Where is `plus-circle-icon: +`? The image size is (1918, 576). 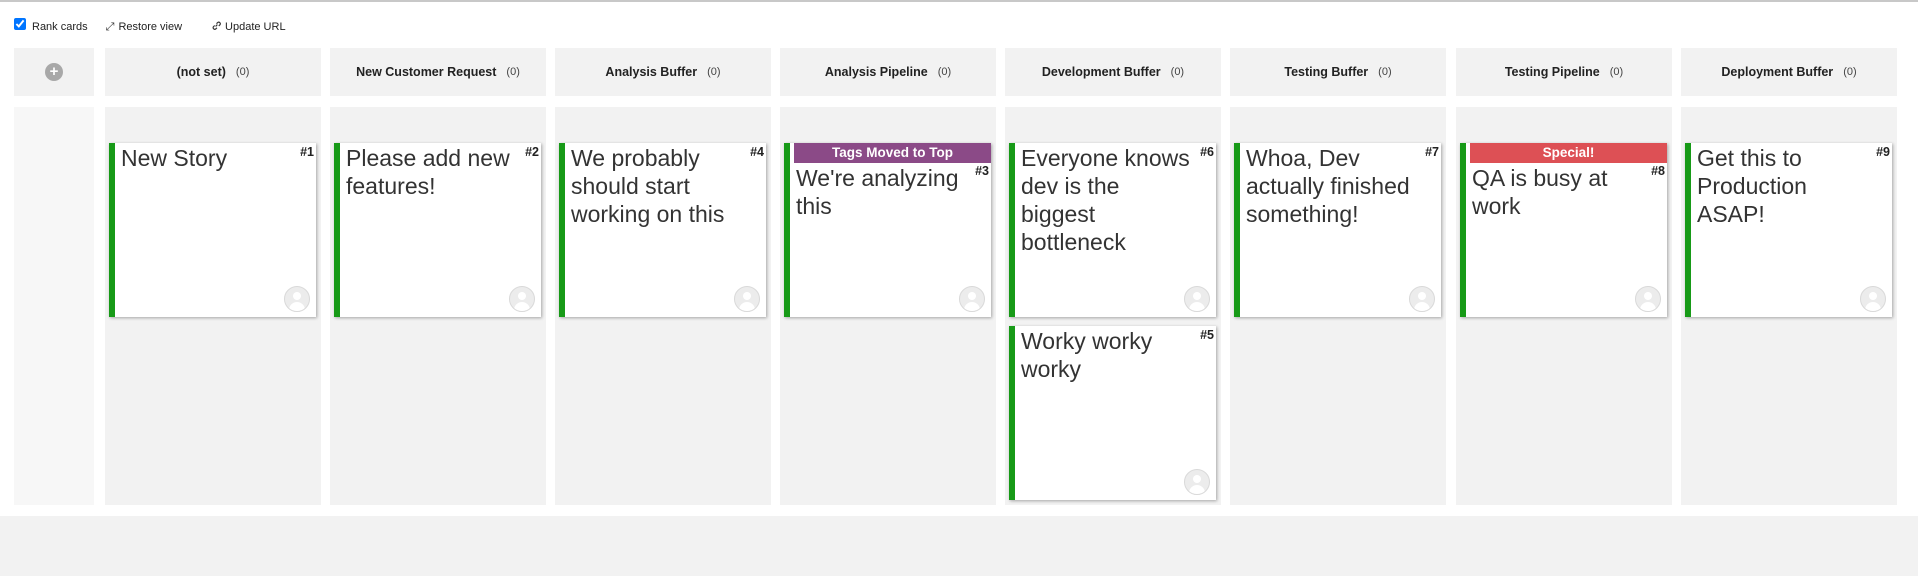
plus-circle-icon: + is located at coordinates (54, 72).